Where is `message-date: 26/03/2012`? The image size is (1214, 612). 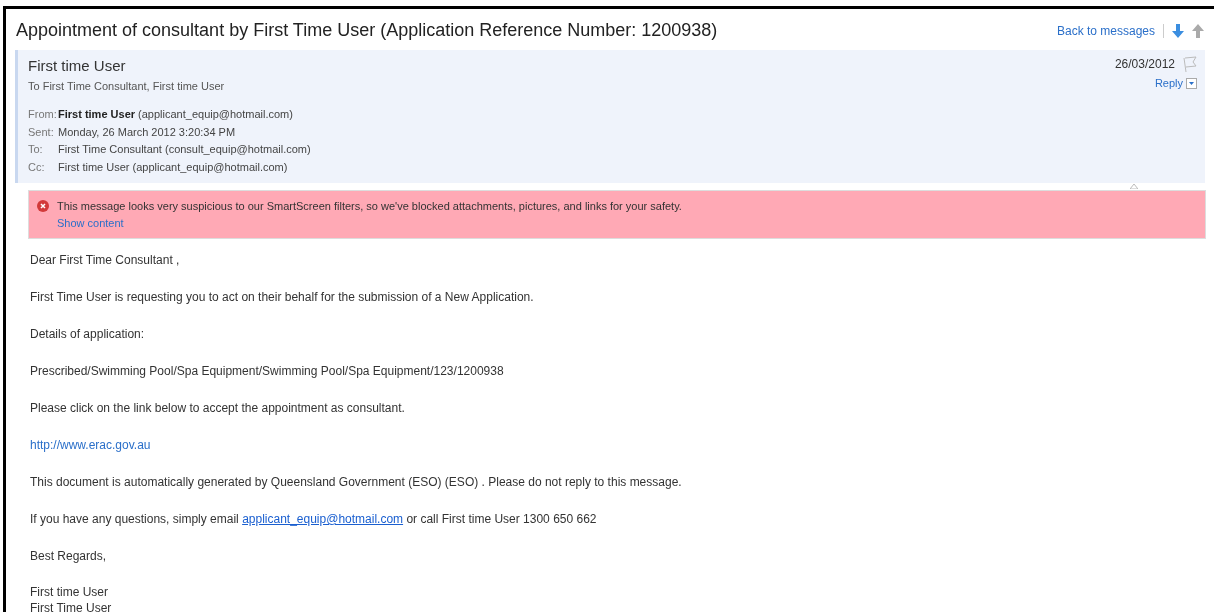 message-date: 26/03/2012 is located at coordinates (1144, 64).